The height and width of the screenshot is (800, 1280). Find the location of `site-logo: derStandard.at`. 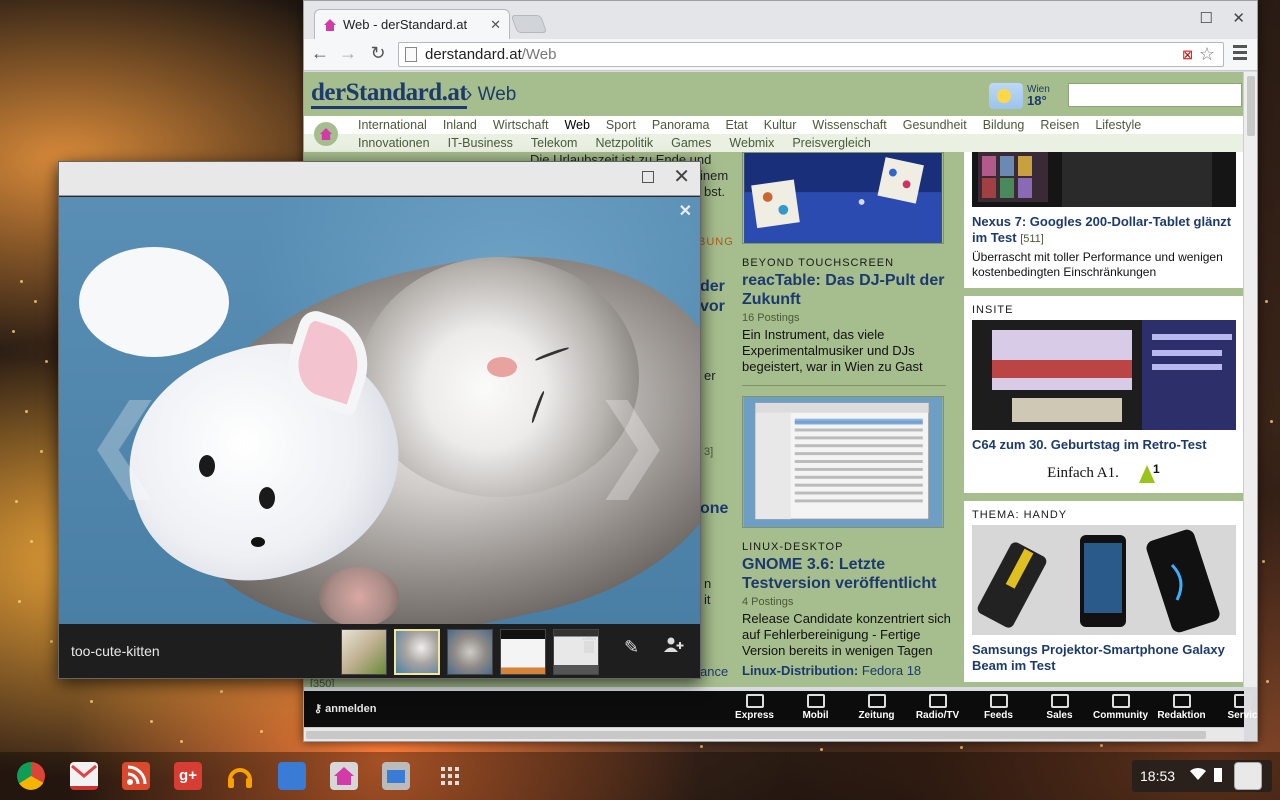

site-logo: derStandard.at is located at coordinates (389, 94).